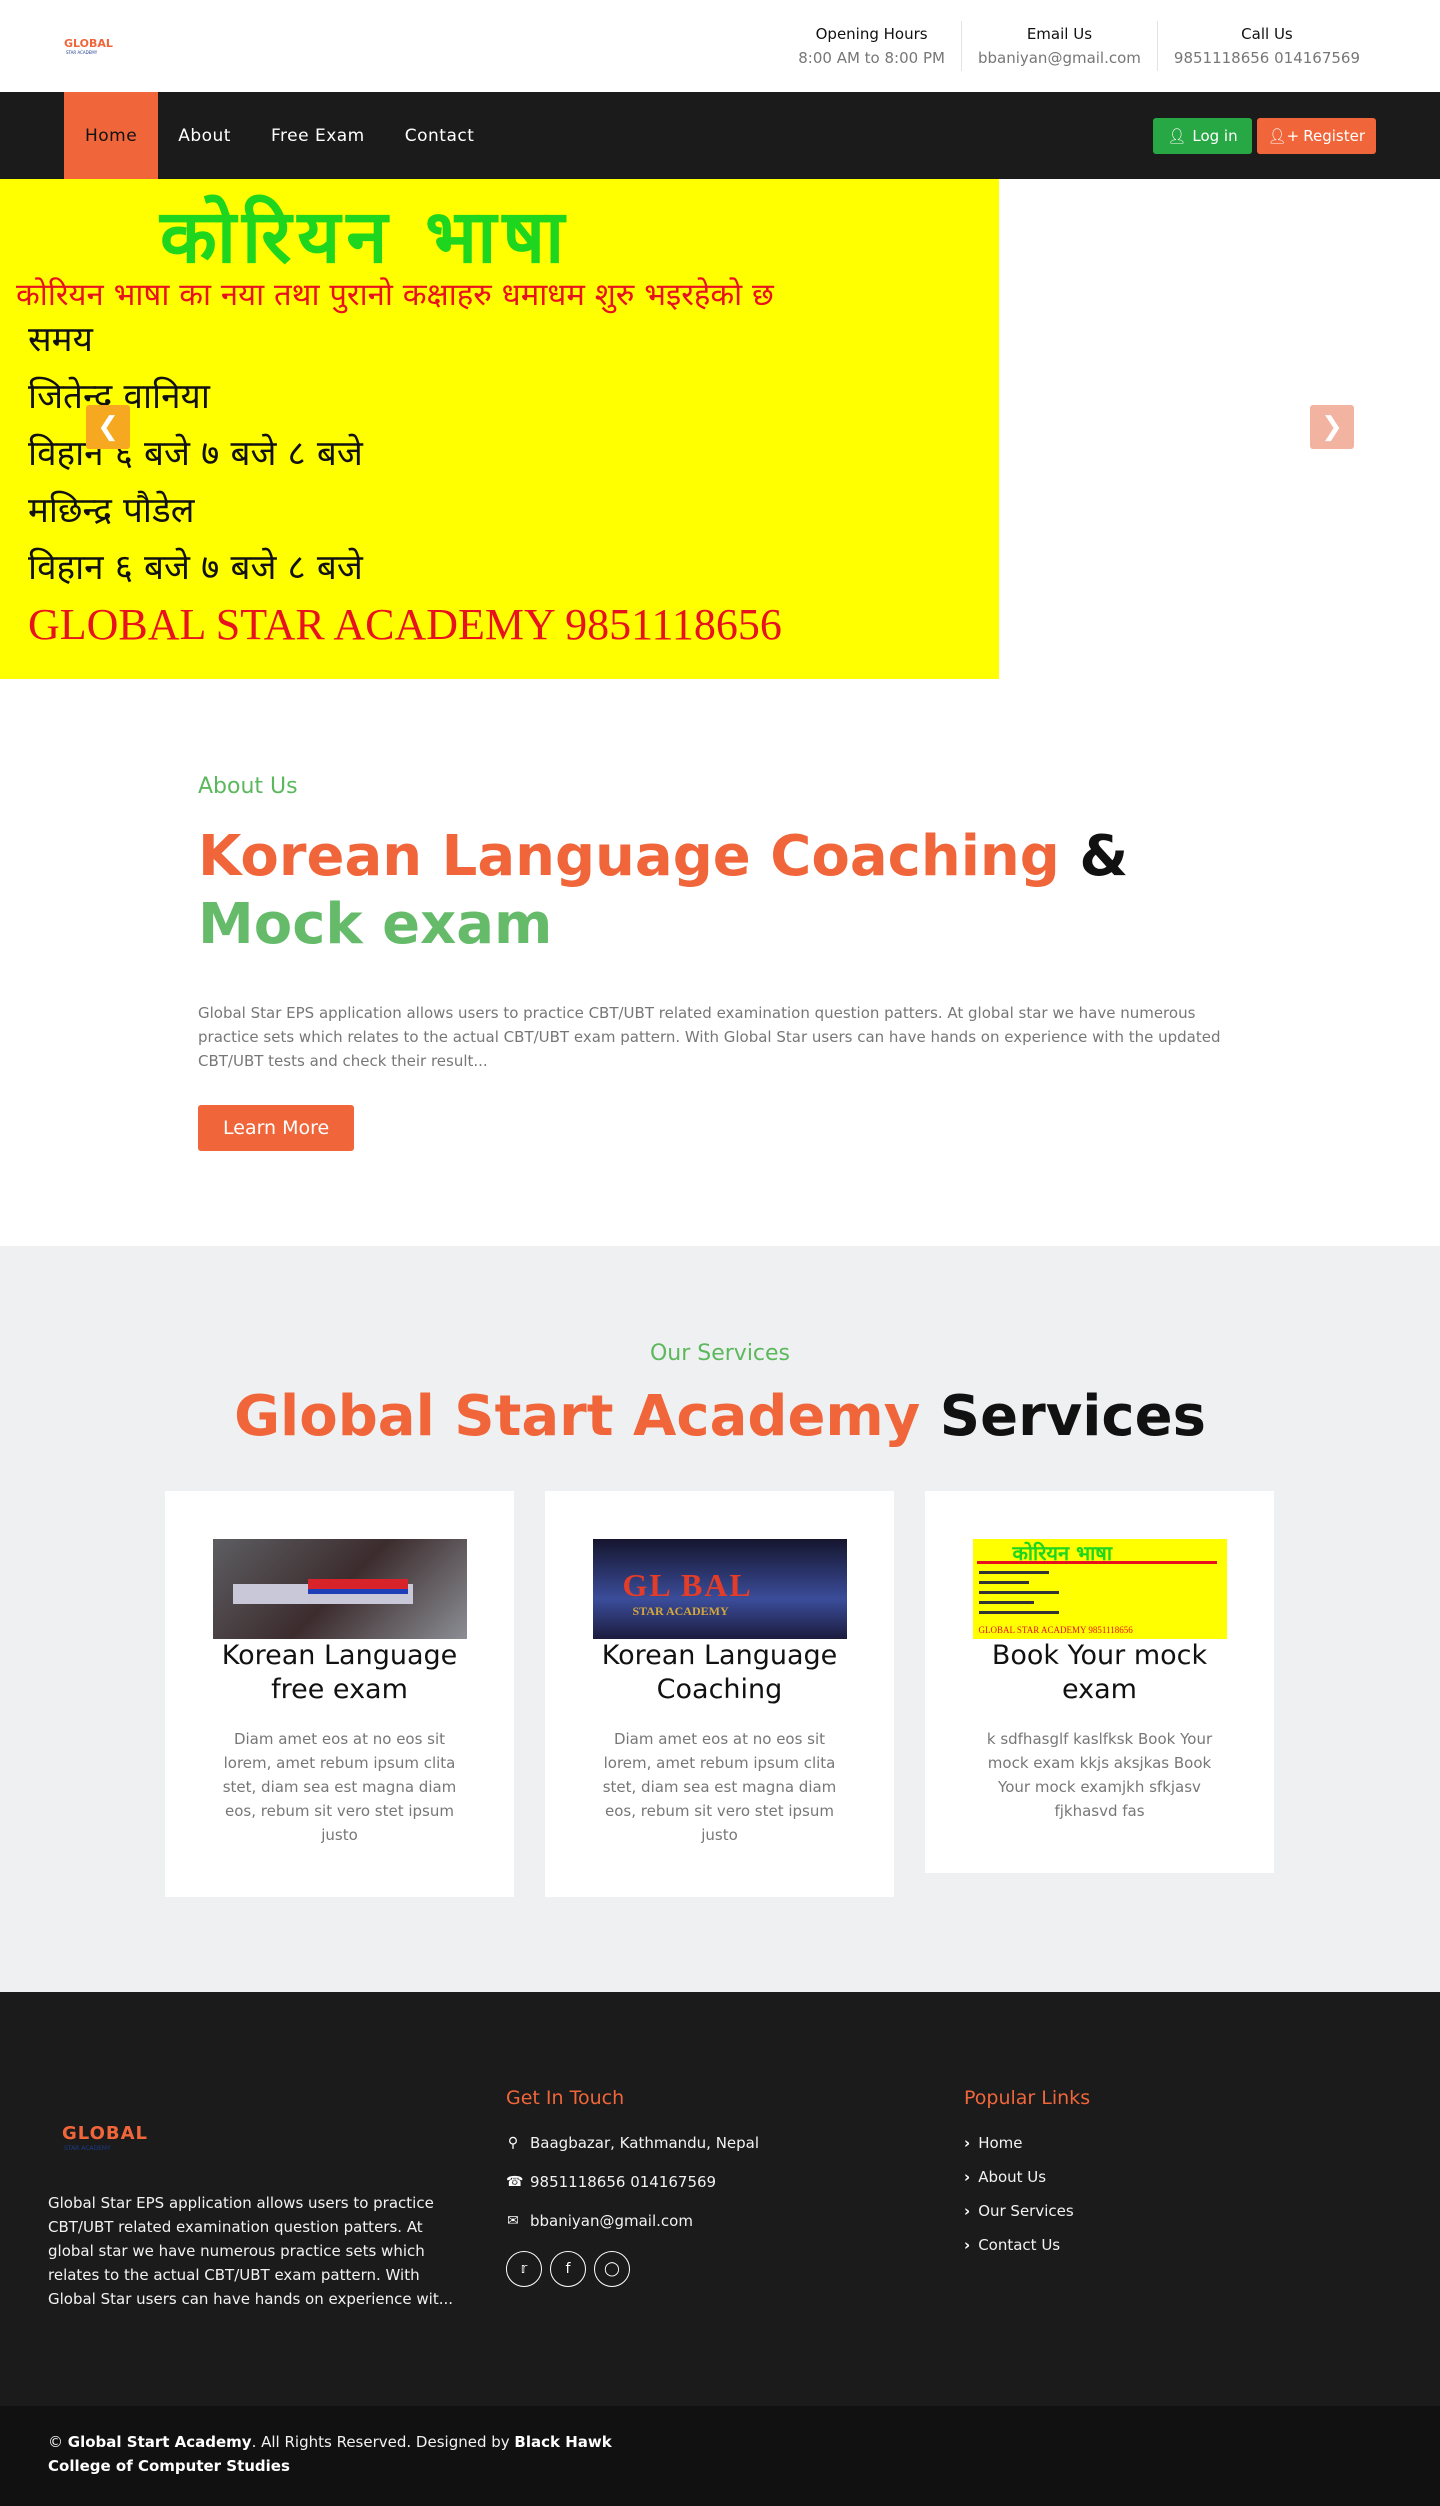  What do you see at coordinates (719, 1672) in the screenshot?
I see `service-card-title: Korean Language Coaching` at bounding box center [719, 1672].